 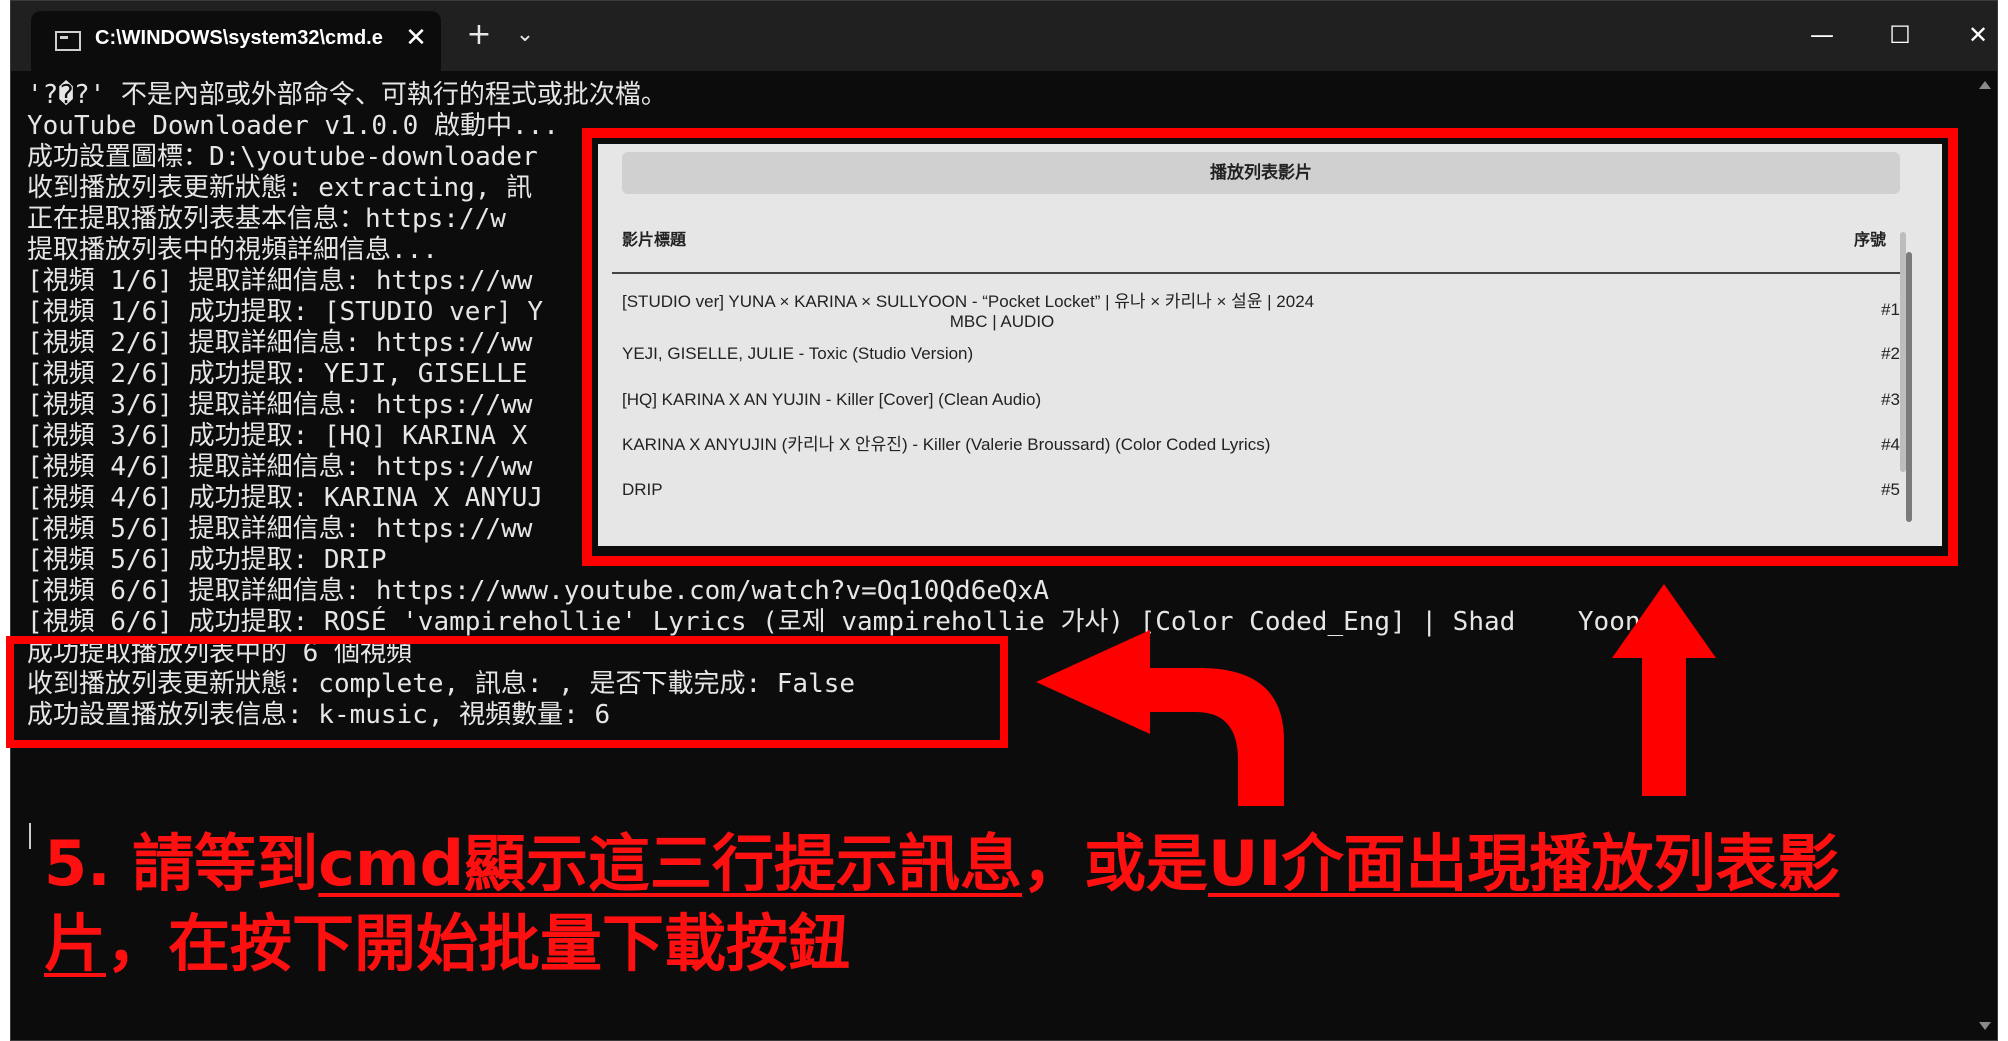 I want to click on new-tab-button: +, so click(x=479, y=35).